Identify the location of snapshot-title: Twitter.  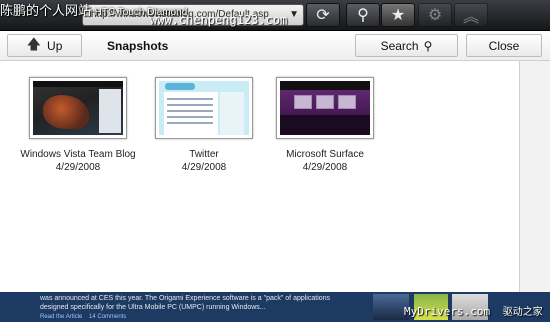
(204, 154).